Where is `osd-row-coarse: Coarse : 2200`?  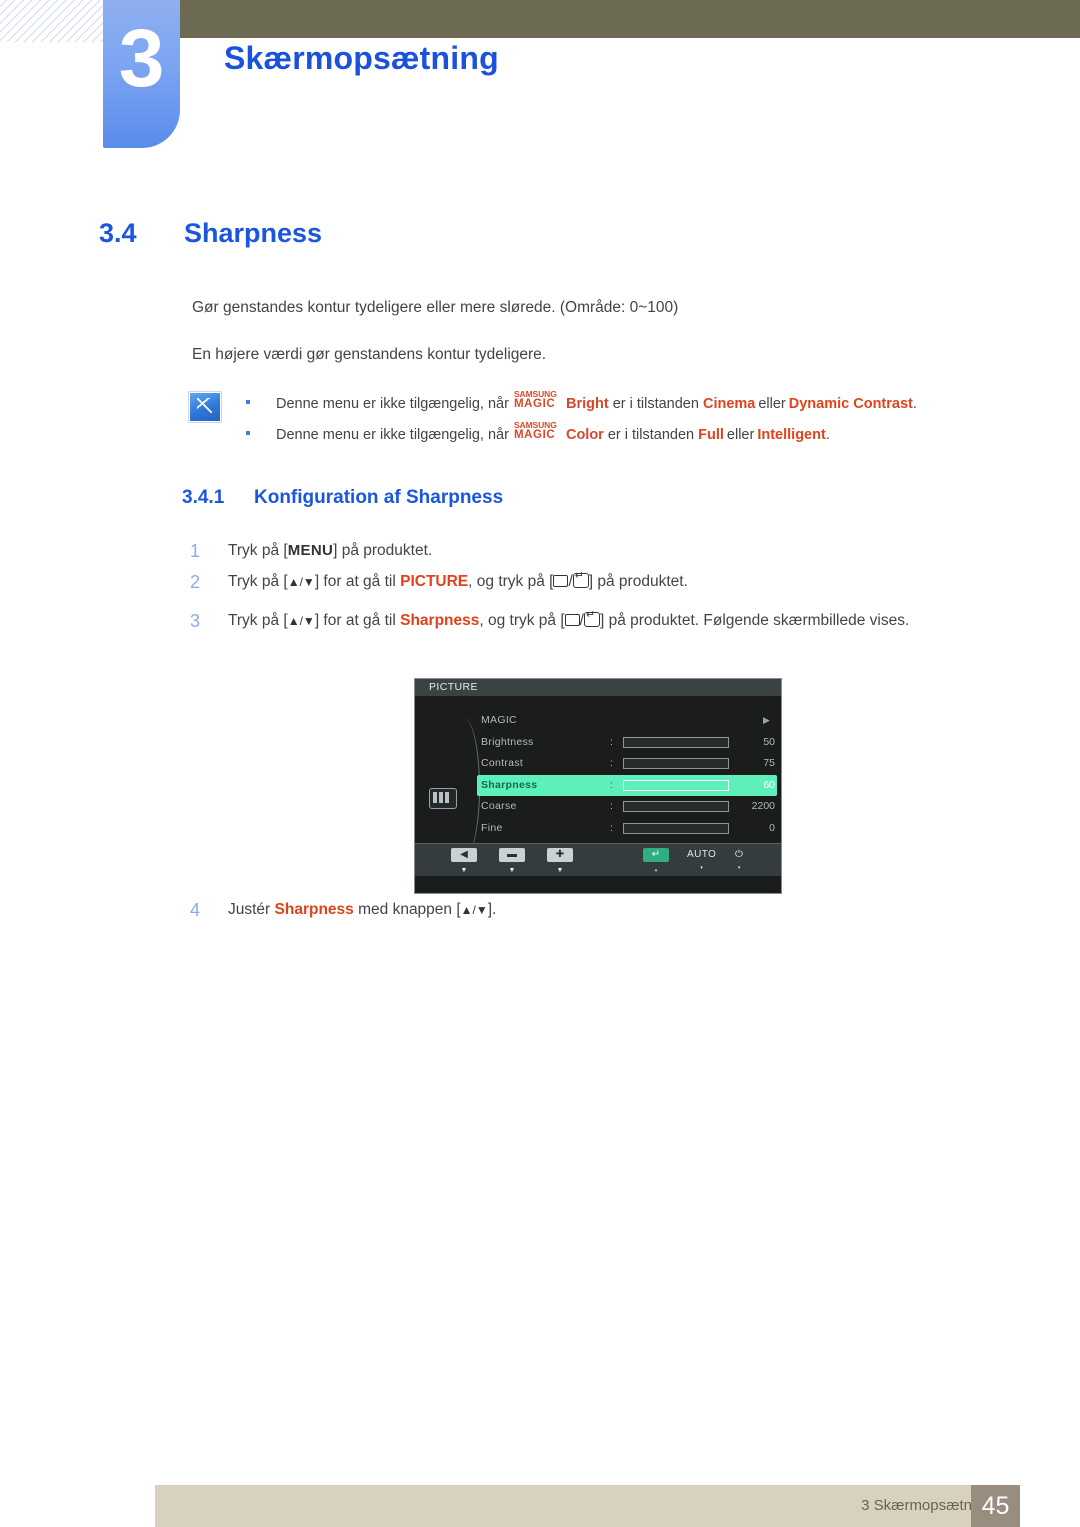 osd-row-coarse: Coarse : 2200 is located at coordinates (627, 807).